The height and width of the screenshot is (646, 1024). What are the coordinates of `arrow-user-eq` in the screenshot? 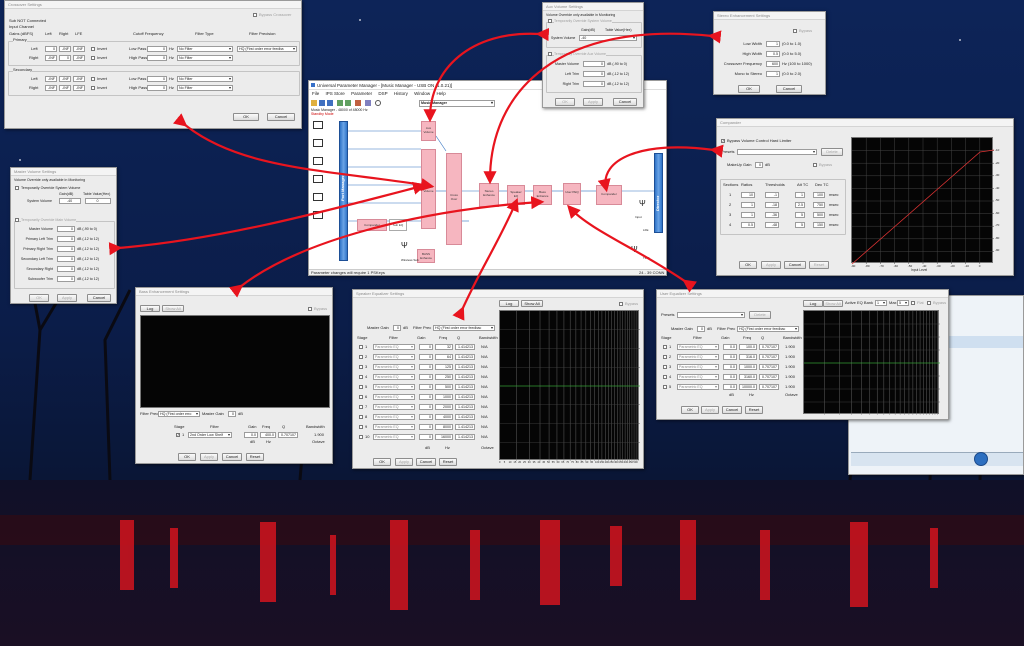 It's located at (632, 248).